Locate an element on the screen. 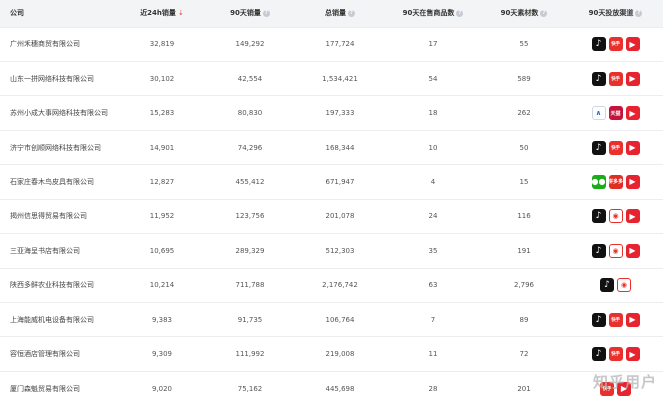  tmall-icon: 天猫 is located at coordinates (615, 113).